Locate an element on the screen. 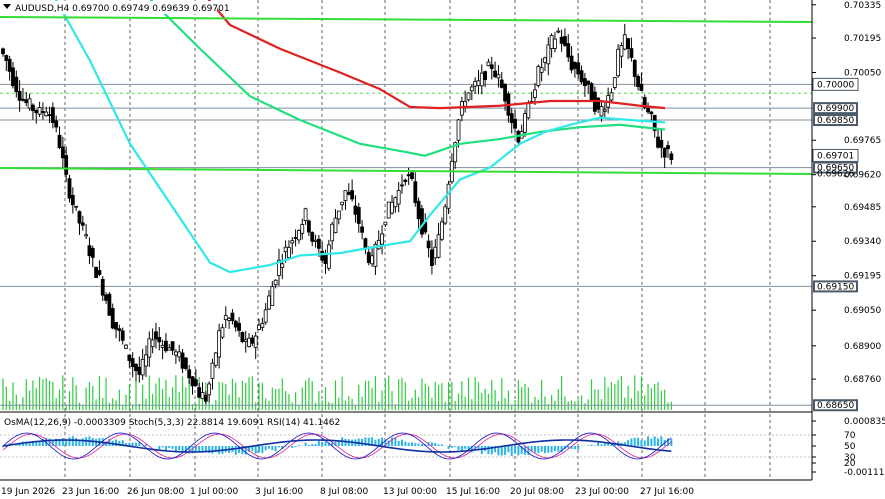  price-tick-label-1: 0.70195 is located at coordinates (862, 39).